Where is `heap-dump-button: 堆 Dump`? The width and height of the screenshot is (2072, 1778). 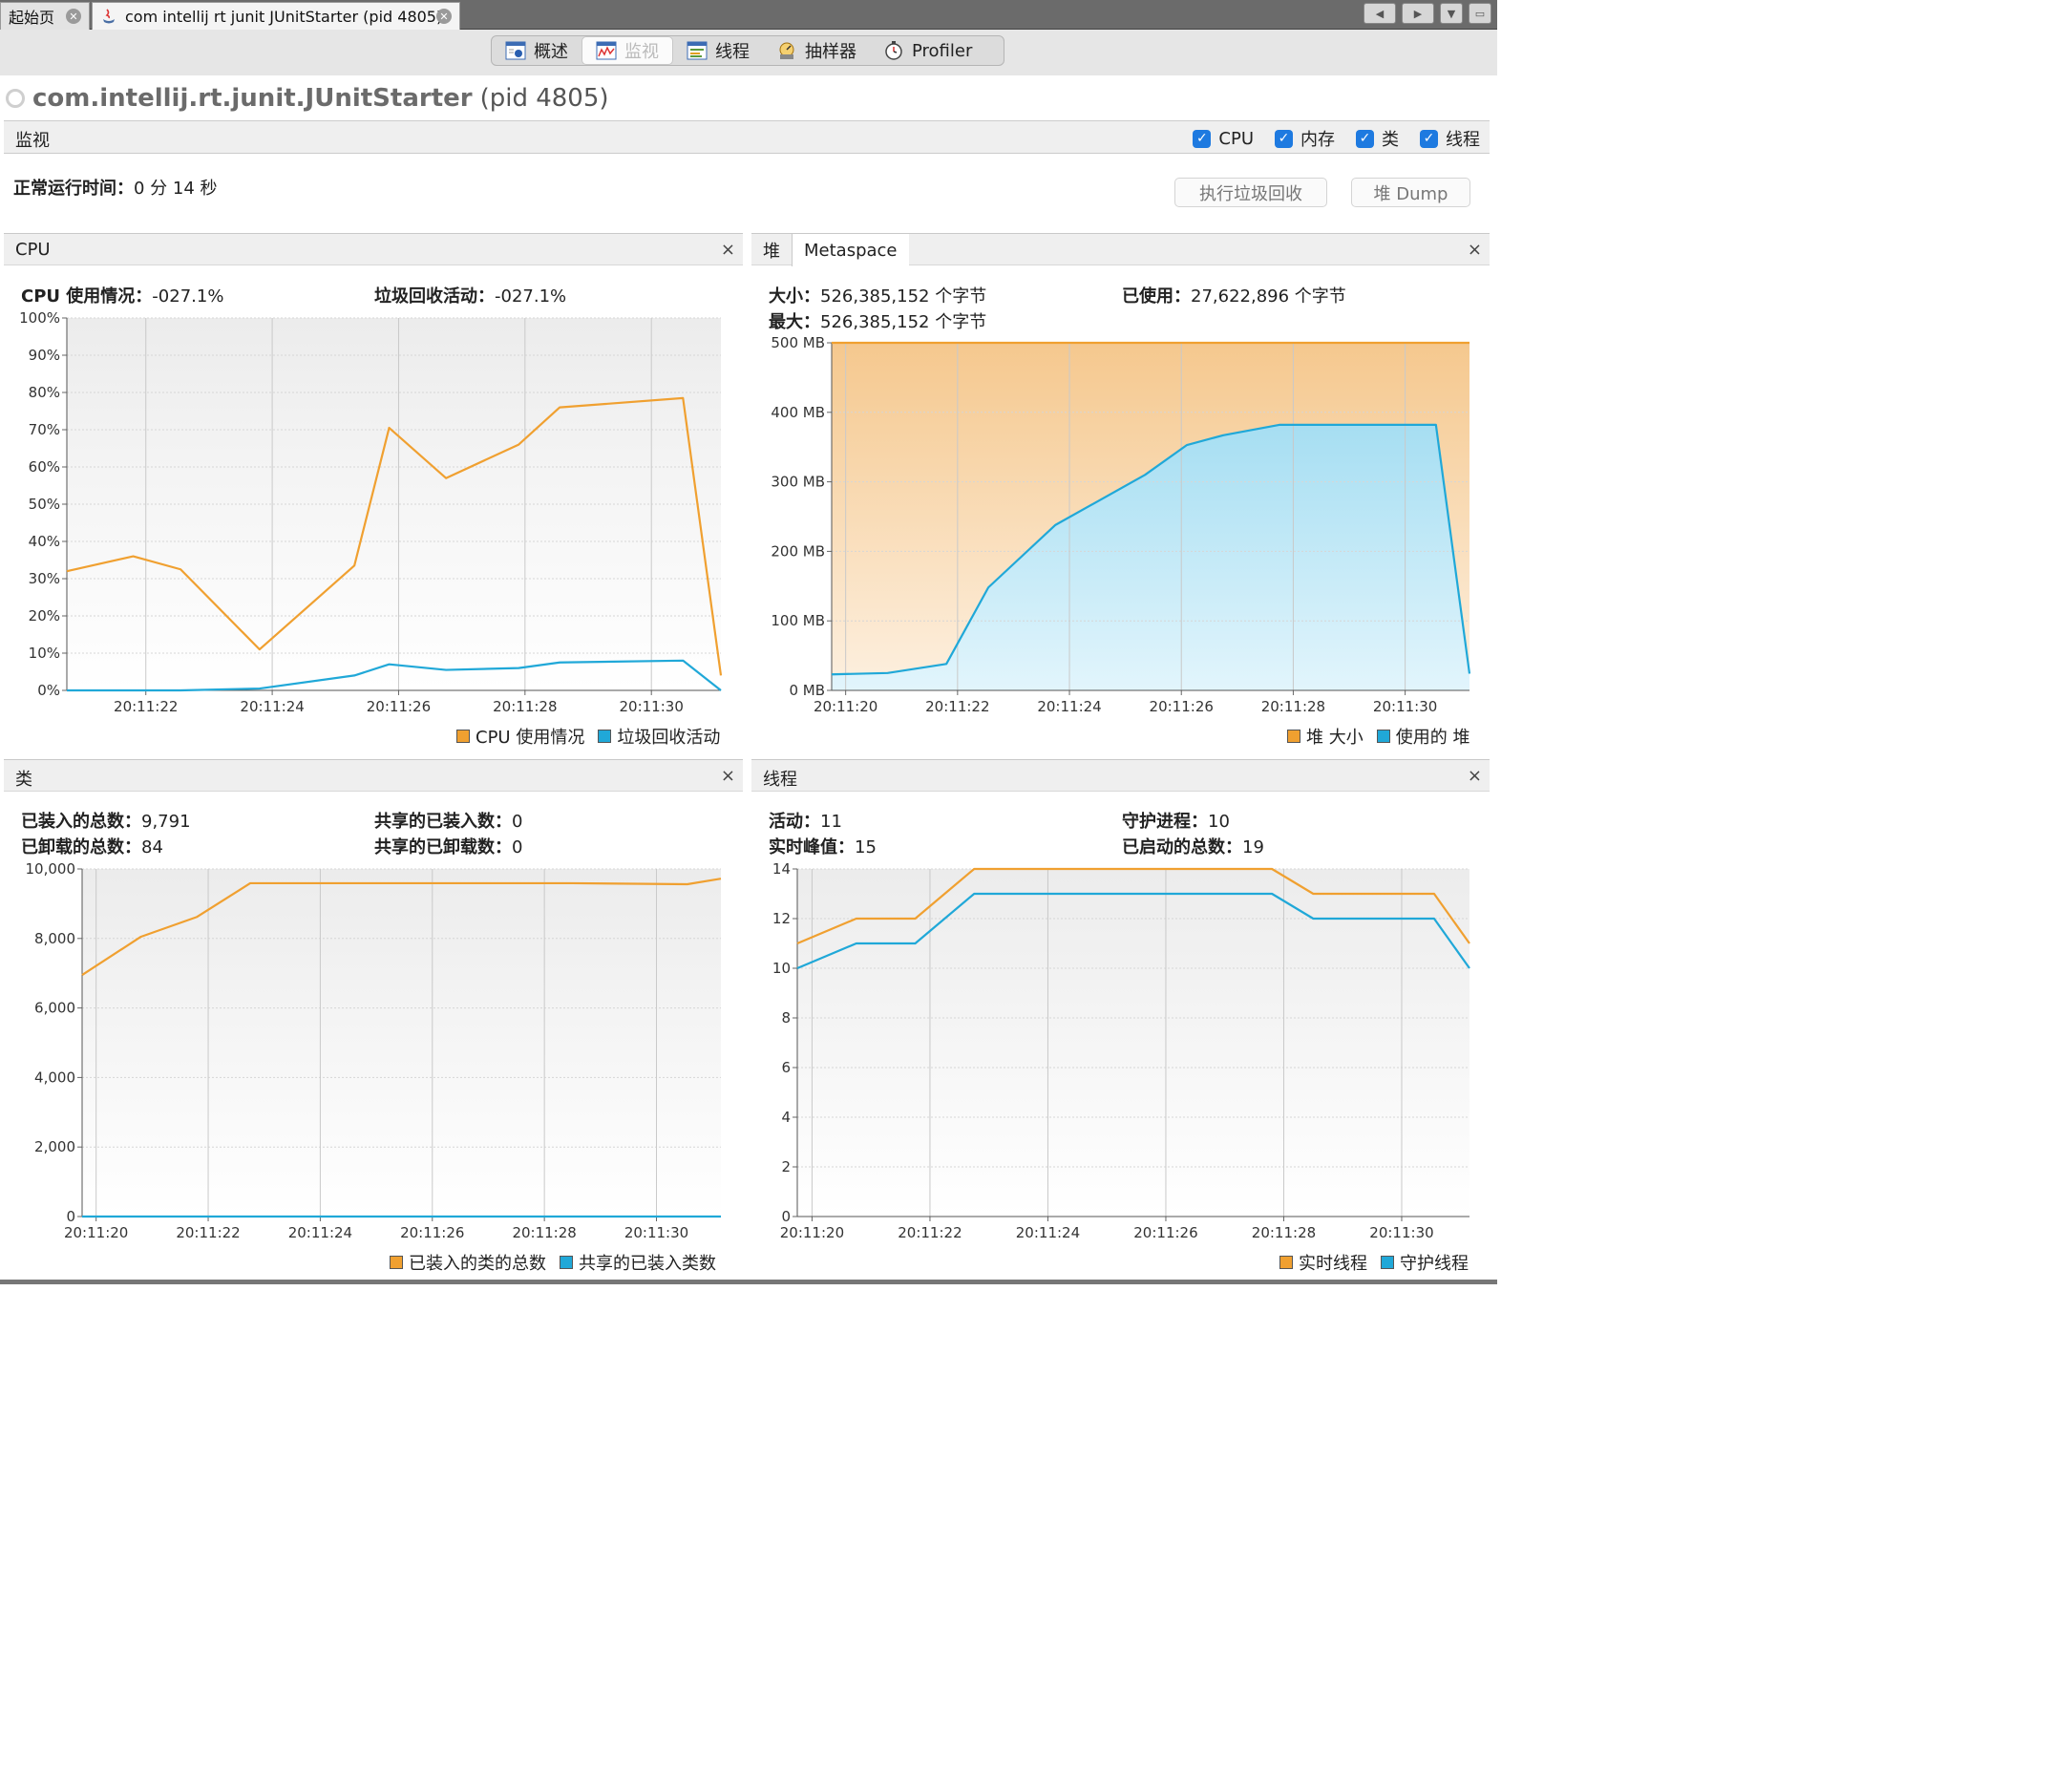 heap-dump-button: 堆 Dump is located at coordinates (1410, 192).